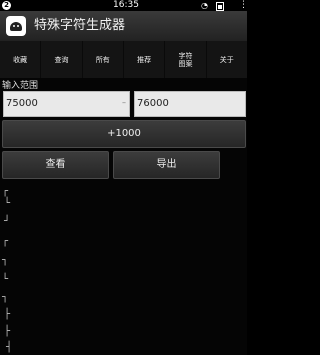  What do you see at coordinates (166, 165) in the screenshot?
I see `export-button: 导出` at bounding box center [166, 165].